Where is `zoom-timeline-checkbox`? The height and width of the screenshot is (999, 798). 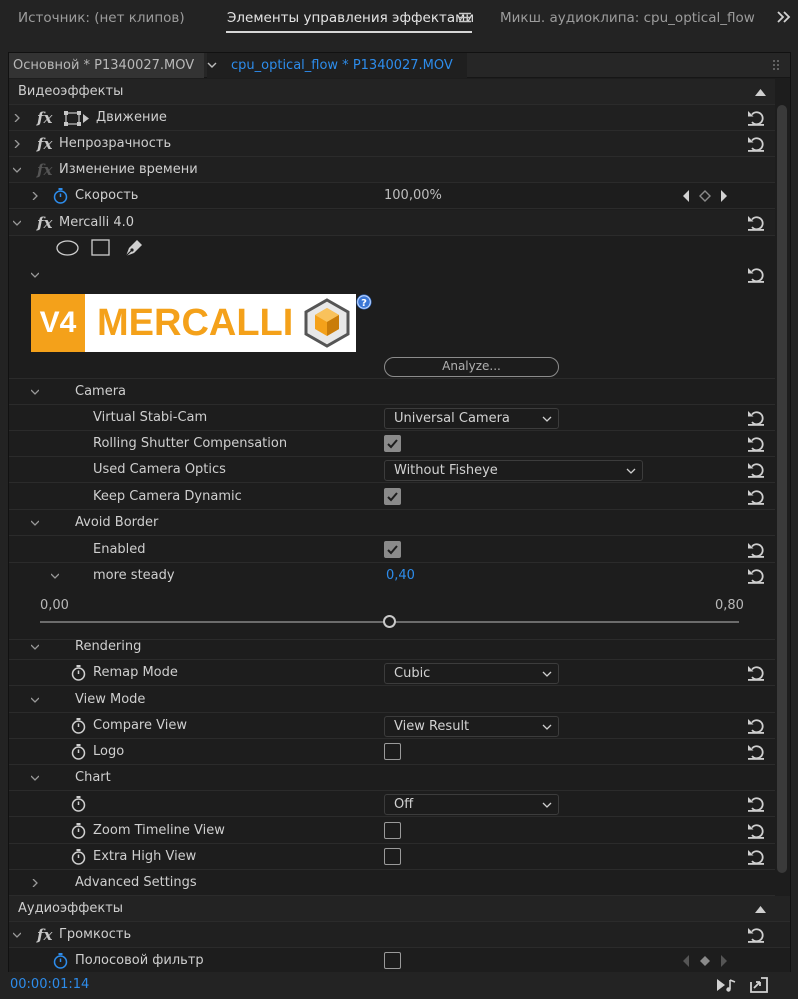 zoom-timeline-checkbox is located at coordinates (392, 830).